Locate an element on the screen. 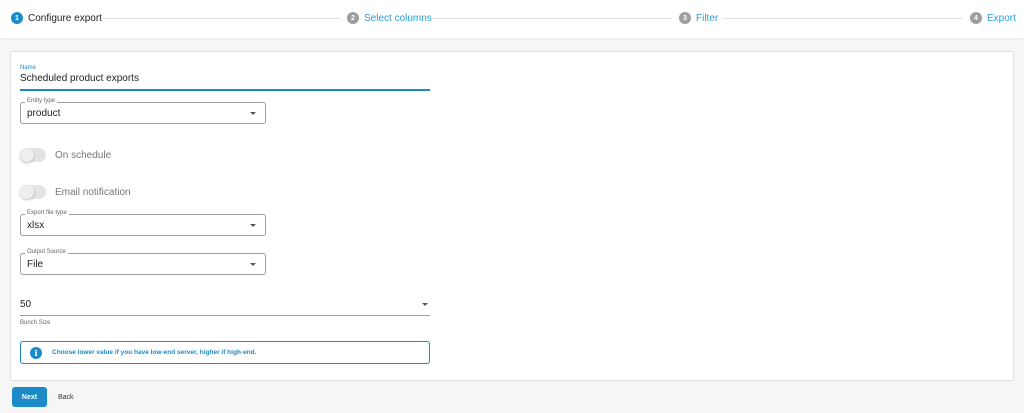 This screenshot has height=413, width=1024. export-file-type-value: xlsx is located at coordinates (36, 225).